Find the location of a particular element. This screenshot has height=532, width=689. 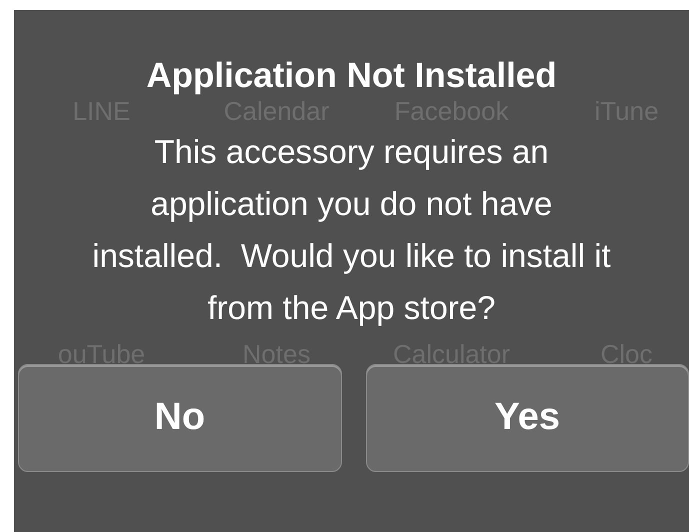

alert-title: Application Not Installed is located at coordinates (351, 76).